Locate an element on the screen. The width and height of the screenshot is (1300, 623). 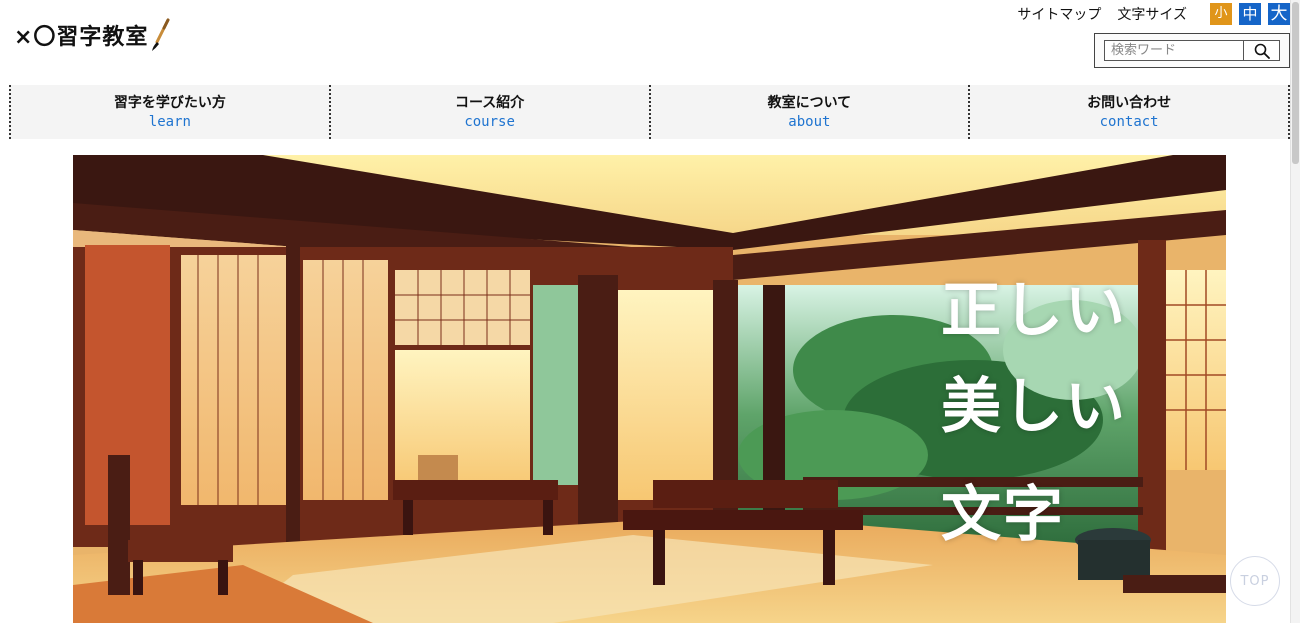
utility-links: サイトマップ 文字サイズ 小 中 大 is located at coordinates (1153, 14).